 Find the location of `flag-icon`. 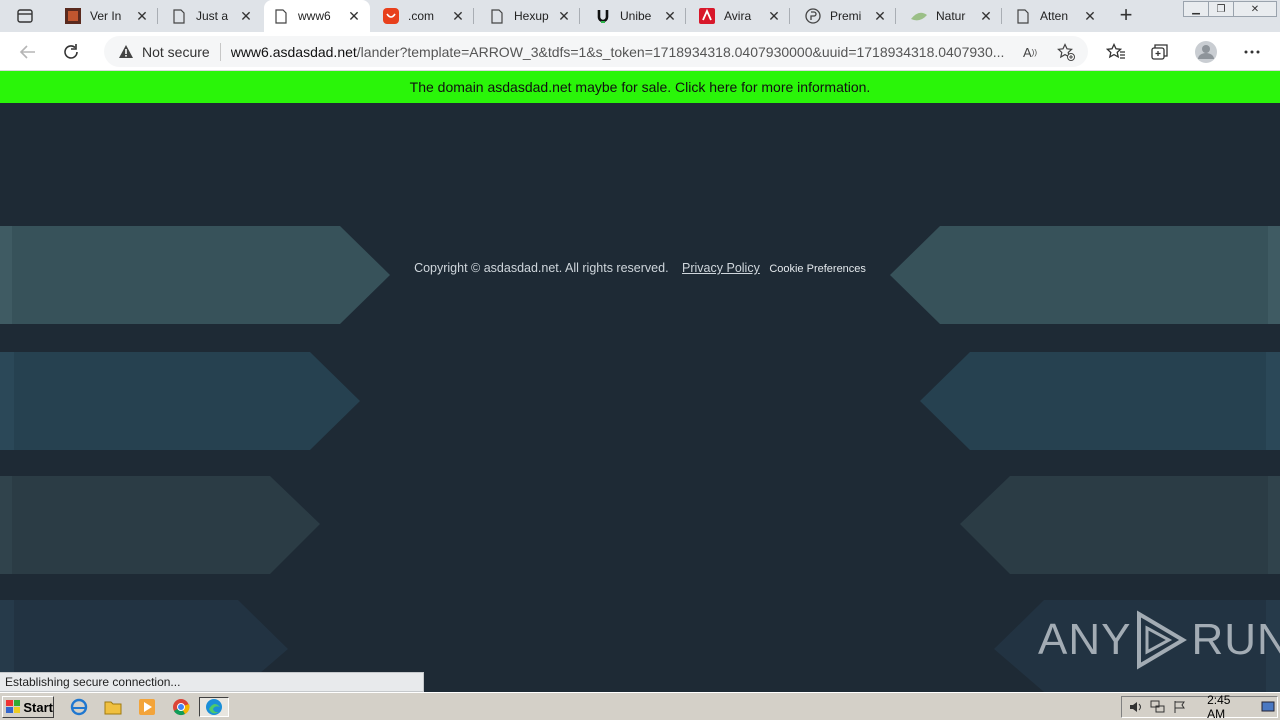

flag-icon is located at coordinates (1180, 707).